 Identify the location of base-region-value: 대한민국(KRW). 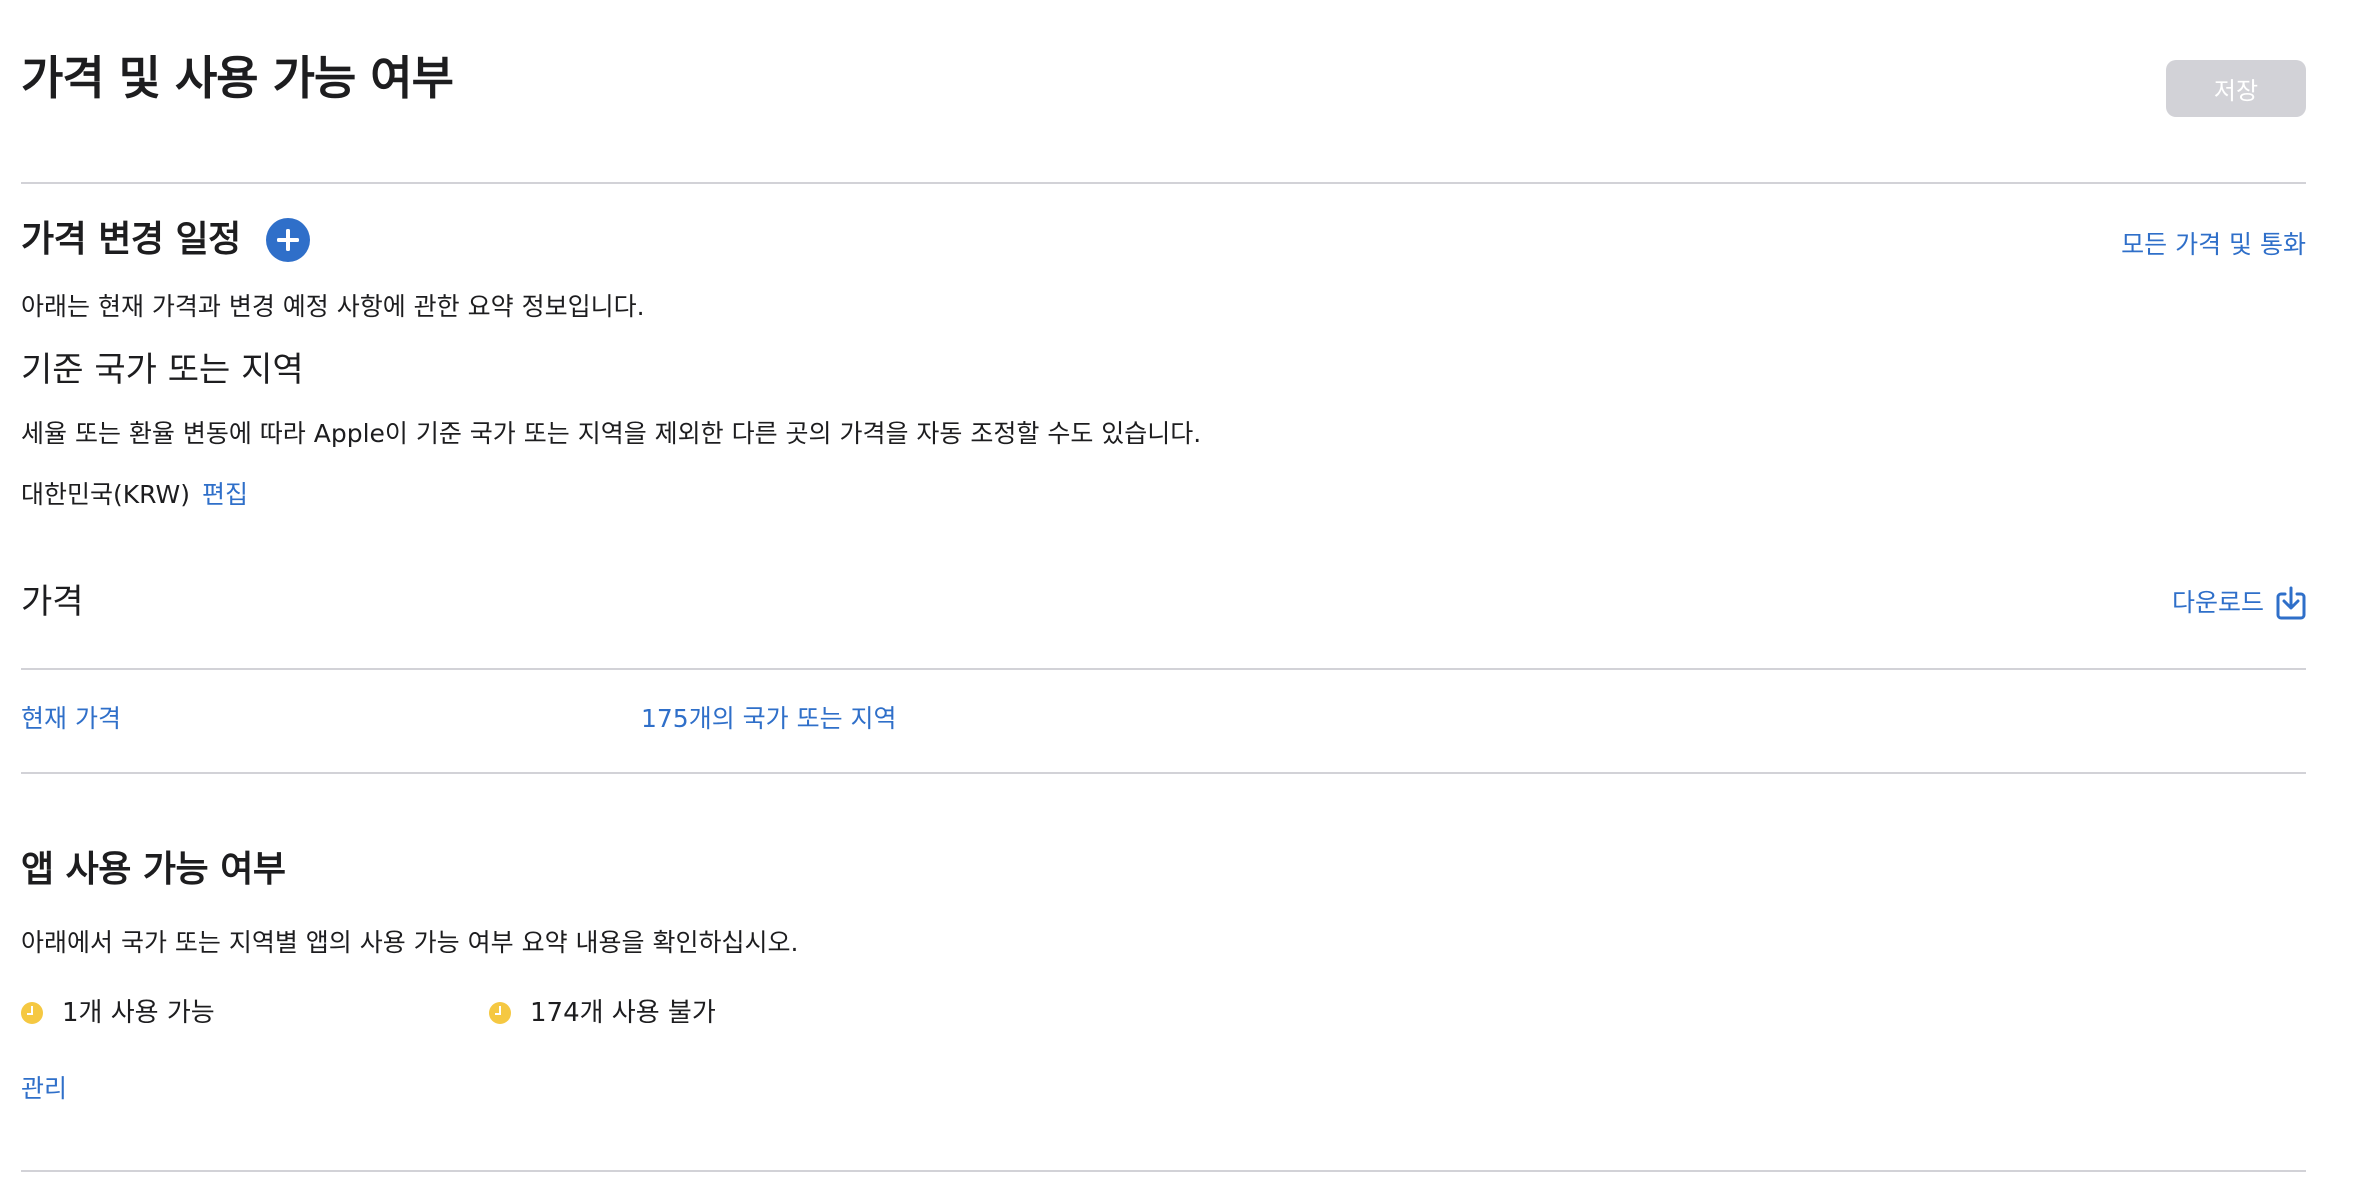
(105, 494).